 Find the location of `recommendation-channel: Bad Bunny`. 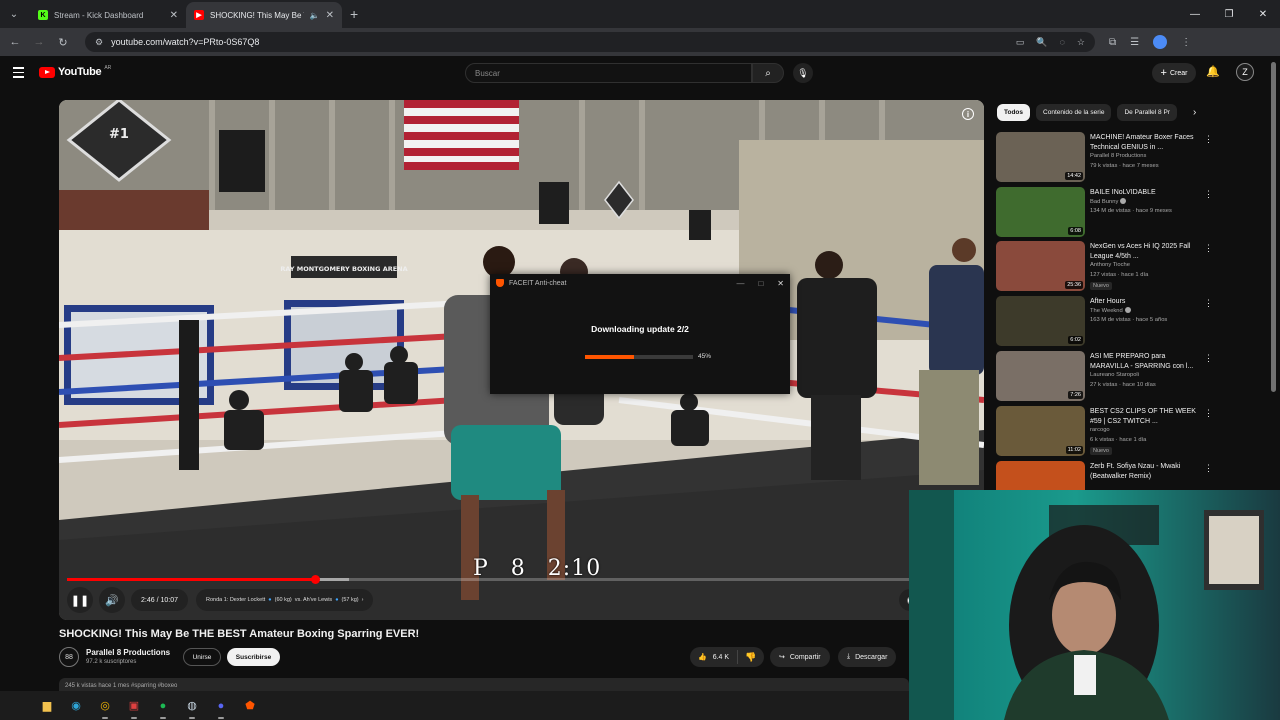

recommendation-channel: Bad Bunny is located at coordinates (1108, 201).